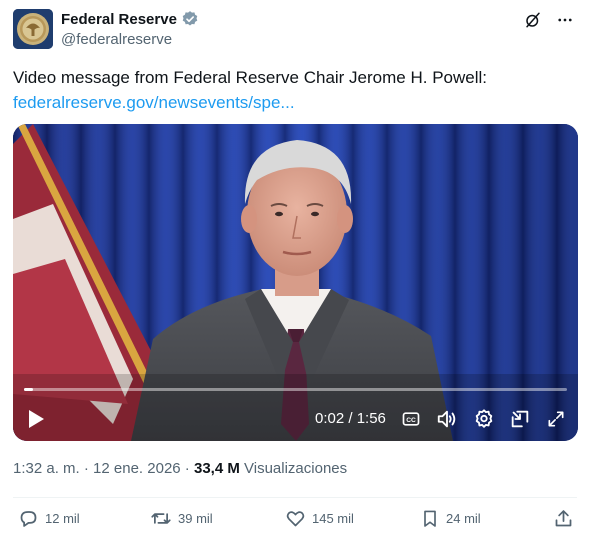  I want to click on fullscreen-icon, so click(556, 419).